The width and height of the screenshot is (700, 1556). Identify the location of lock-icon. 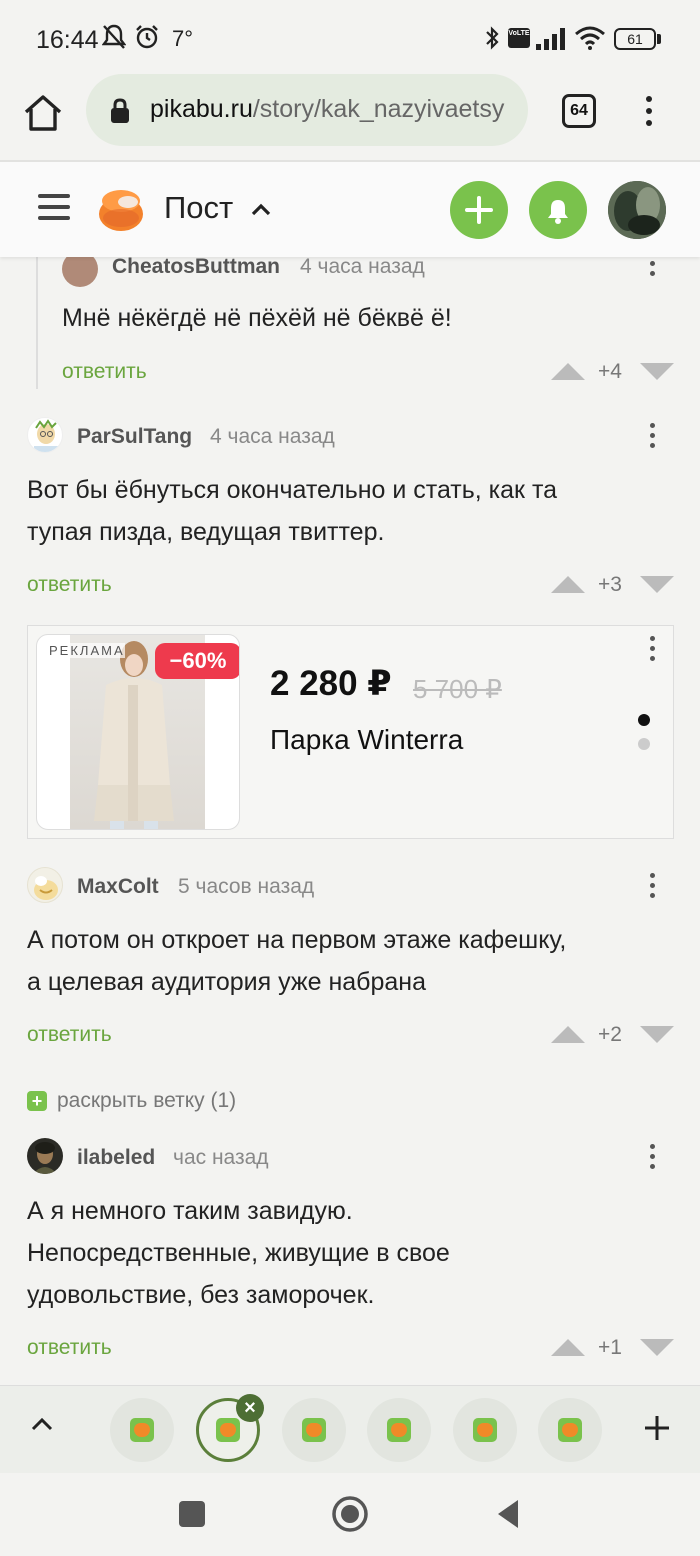
(120, 110).